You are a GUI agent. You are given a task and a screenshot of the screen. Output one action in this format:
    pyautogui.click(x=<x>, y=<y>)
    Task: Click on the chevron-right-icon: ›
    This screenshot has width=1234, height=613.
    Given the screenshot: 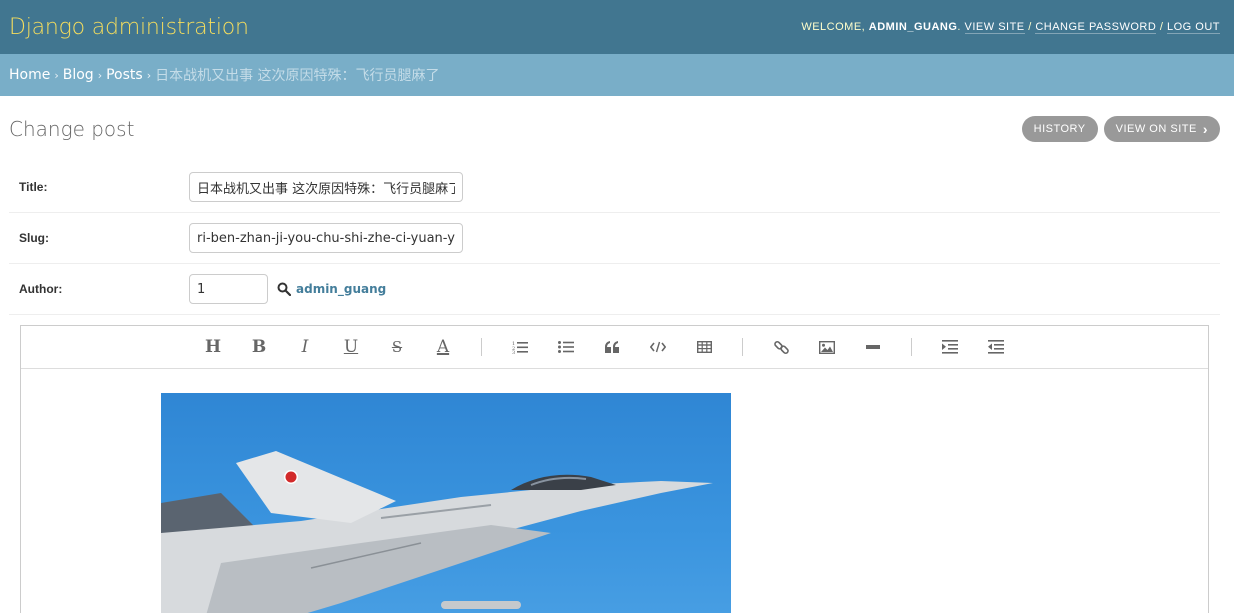 What is the action you would take?
    pyautogui.click(x=1205, y=129)
    